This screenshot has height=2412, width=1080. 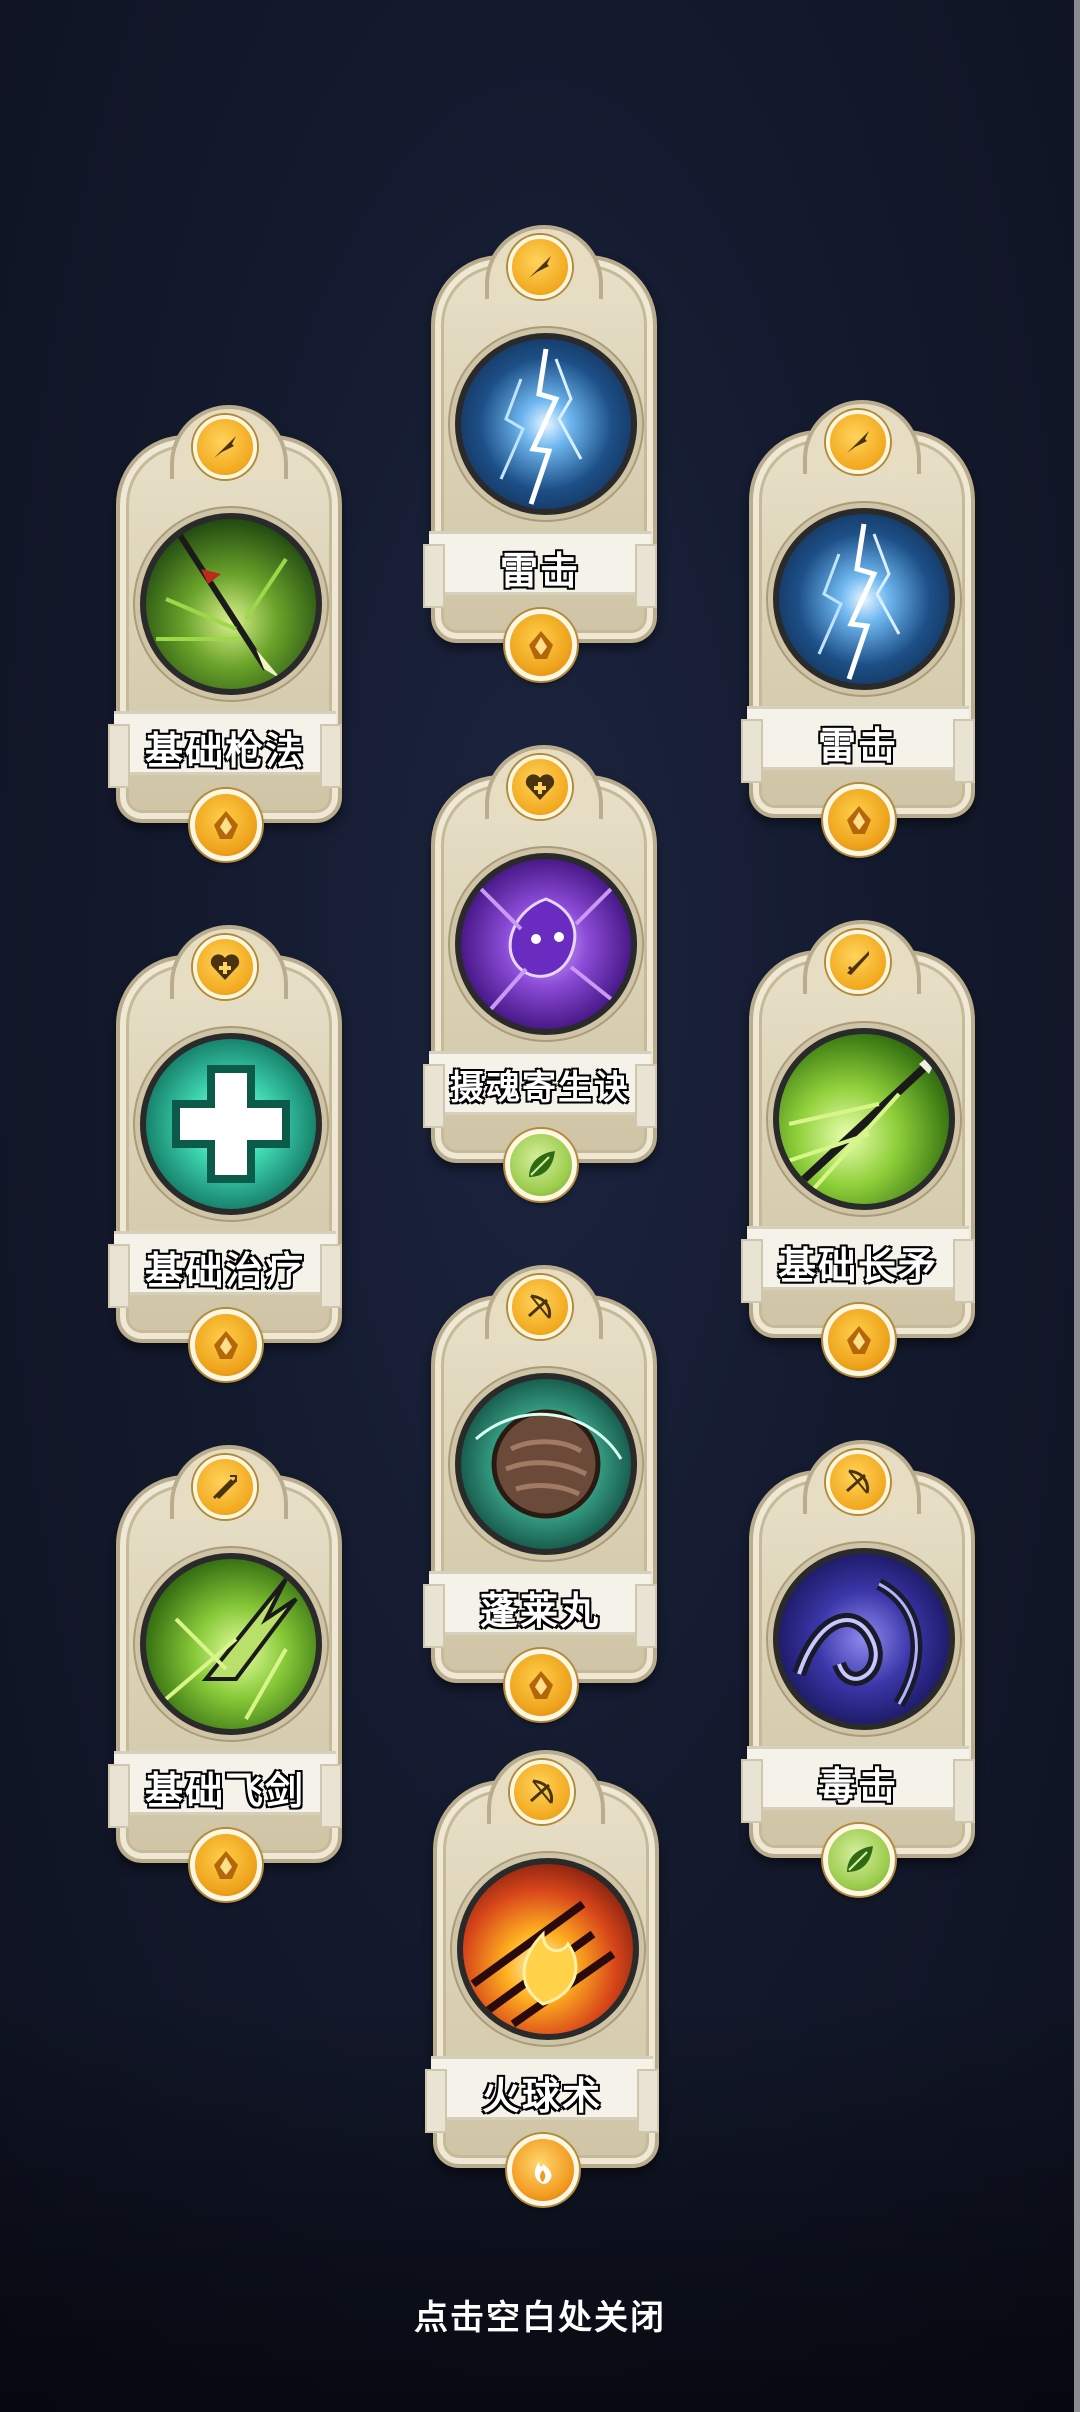 I want to click on name-banner: 摄魂寄生诀, so click(x=540, y=1089).